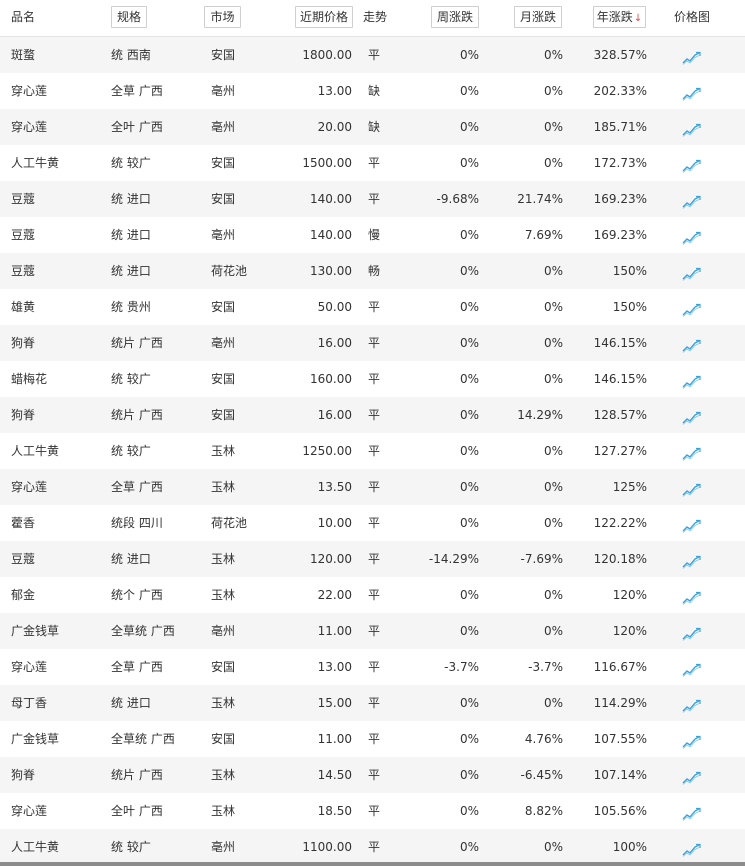 The image size is (745, 866). What do you see at coordinates (375, 17) in the screenshot?
I see `column-header-trend: 走势` at bounding box center [375, 17].